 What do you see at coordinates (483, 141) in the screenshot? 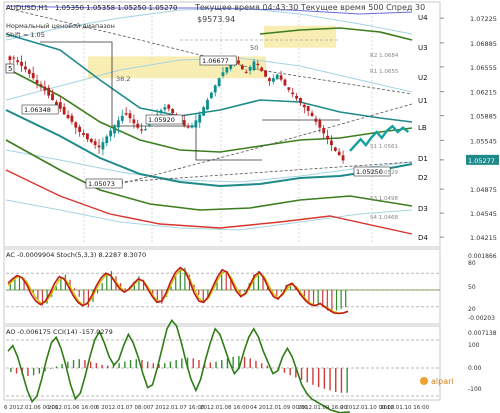
I see `price-tick-label: 1.05545` at bounding box center [483, 141].